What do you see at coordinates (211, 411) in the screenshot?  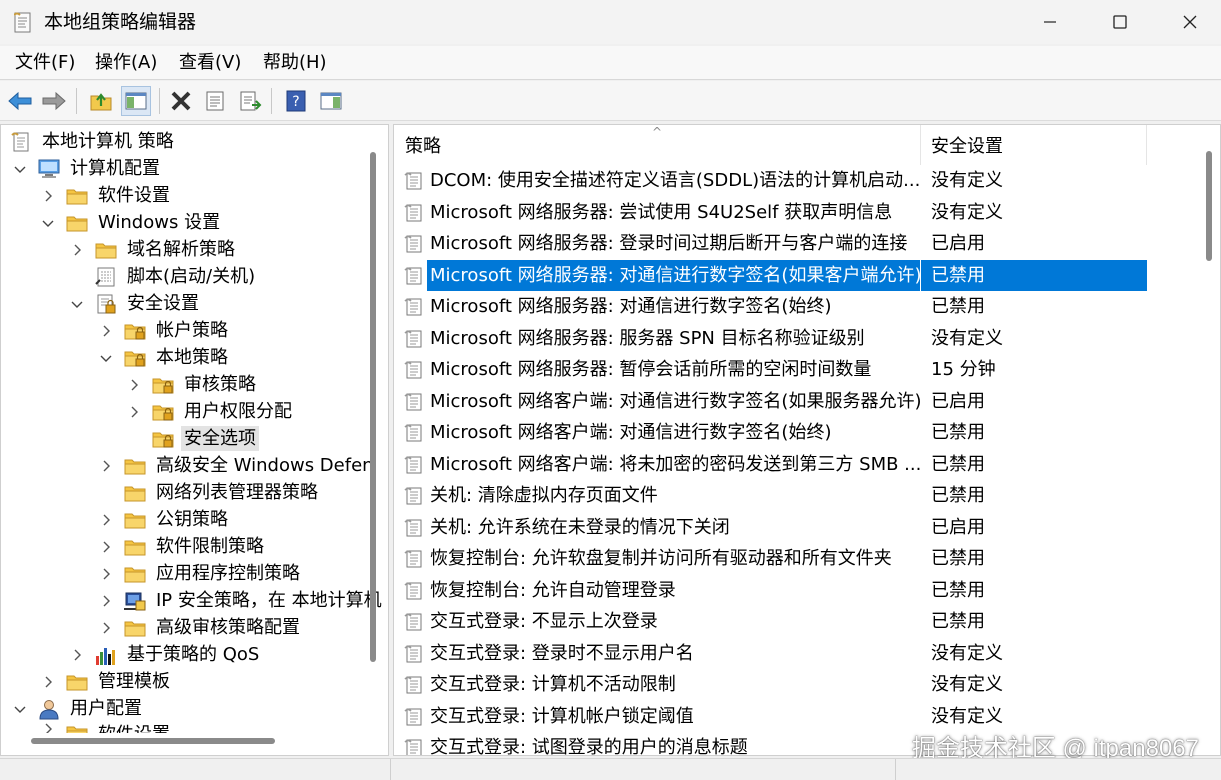 I see `tree-item-user-rights: 用户权限分配` at bounding box center [211, 411].